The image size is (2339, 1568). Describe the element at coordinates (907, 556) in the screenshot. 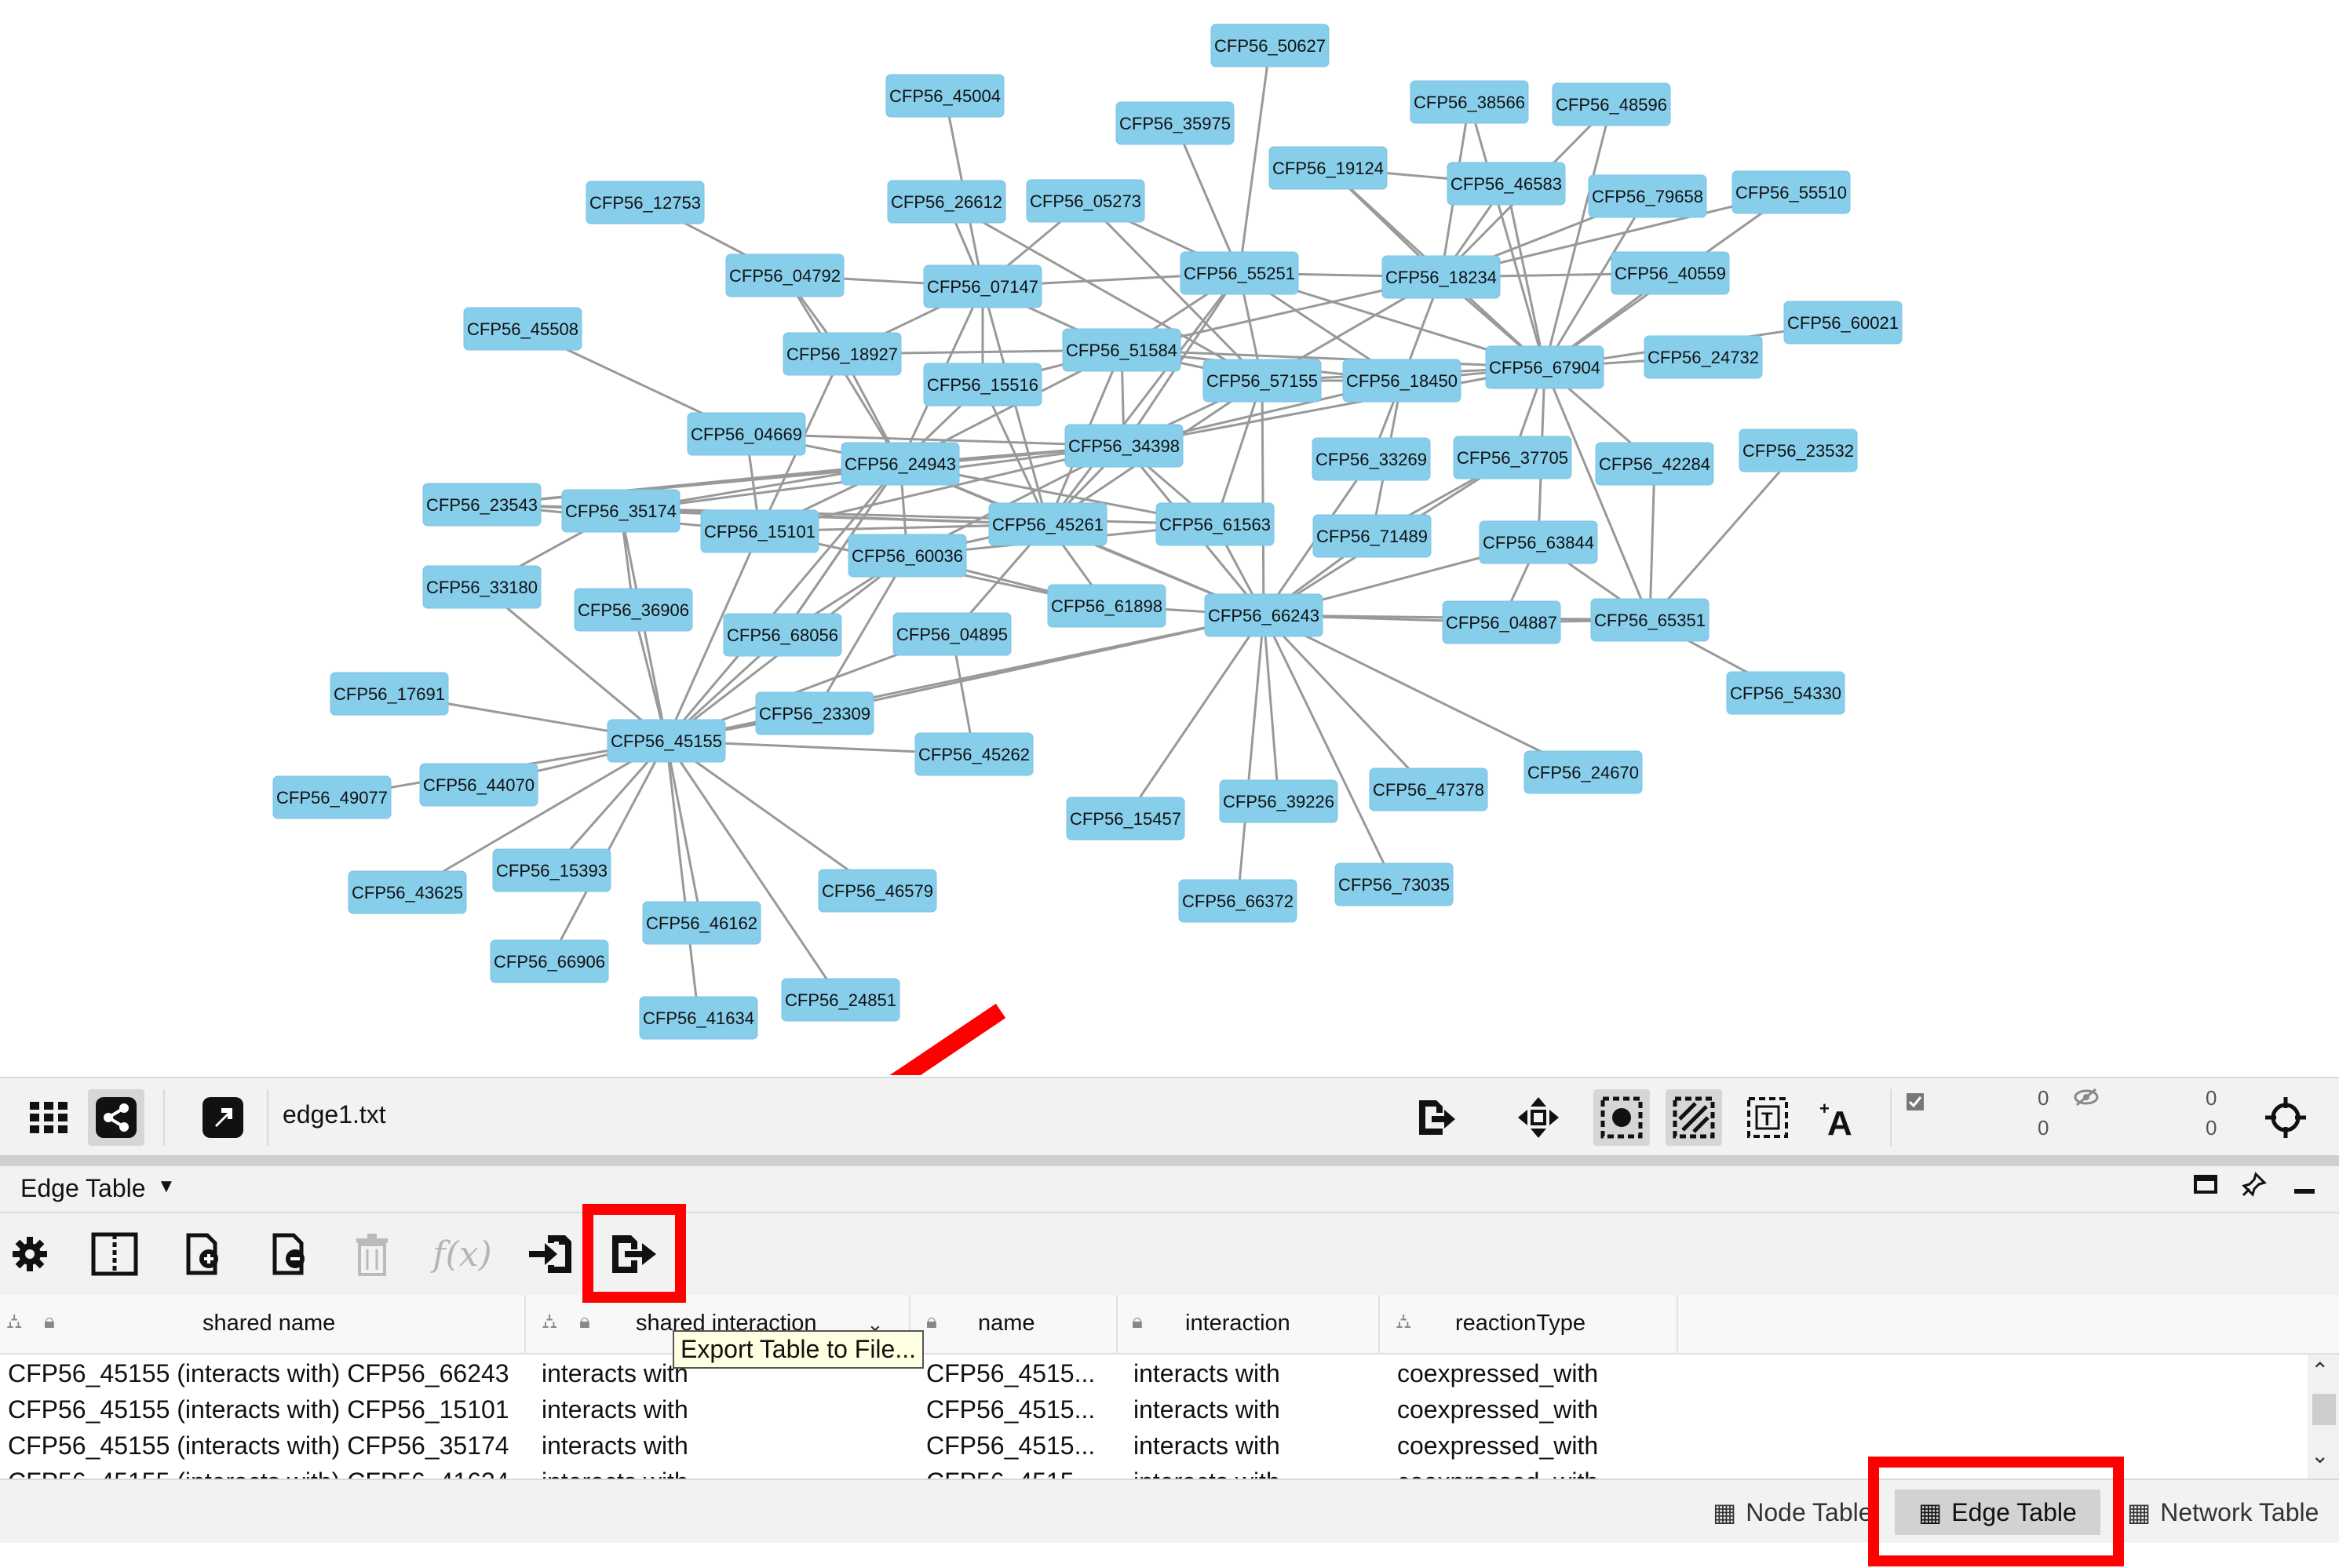

I see `node: CFP56_60036` at that location.